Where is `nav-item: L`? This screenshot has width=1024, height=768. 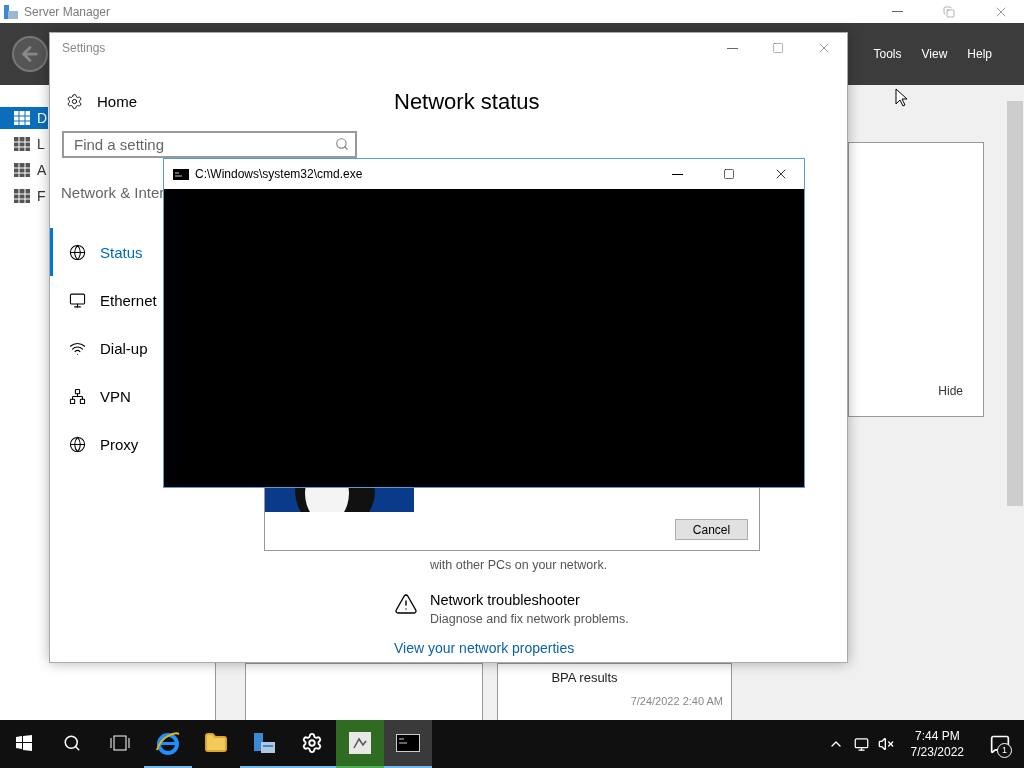 nav-item: L is located at coordinates (24, 144).